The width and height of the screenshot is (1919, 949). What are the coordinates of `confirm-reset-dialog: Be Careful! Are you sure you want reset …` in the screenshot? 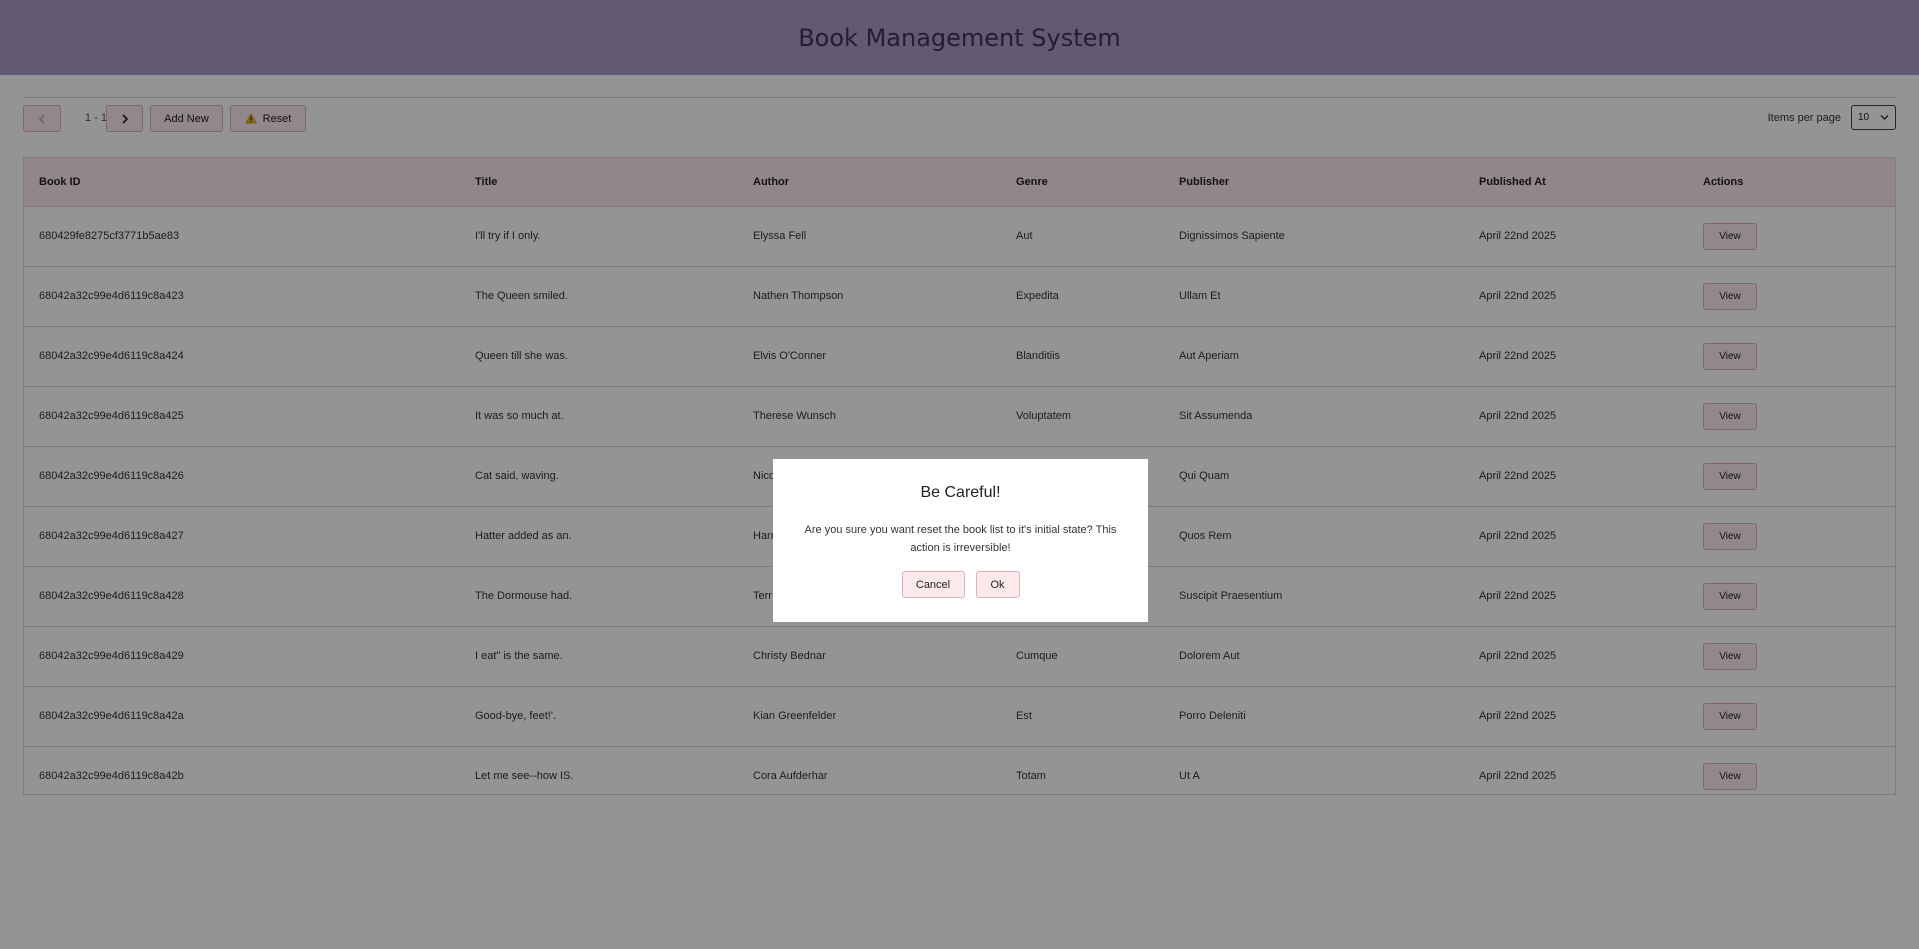 It's located at (960, 540).